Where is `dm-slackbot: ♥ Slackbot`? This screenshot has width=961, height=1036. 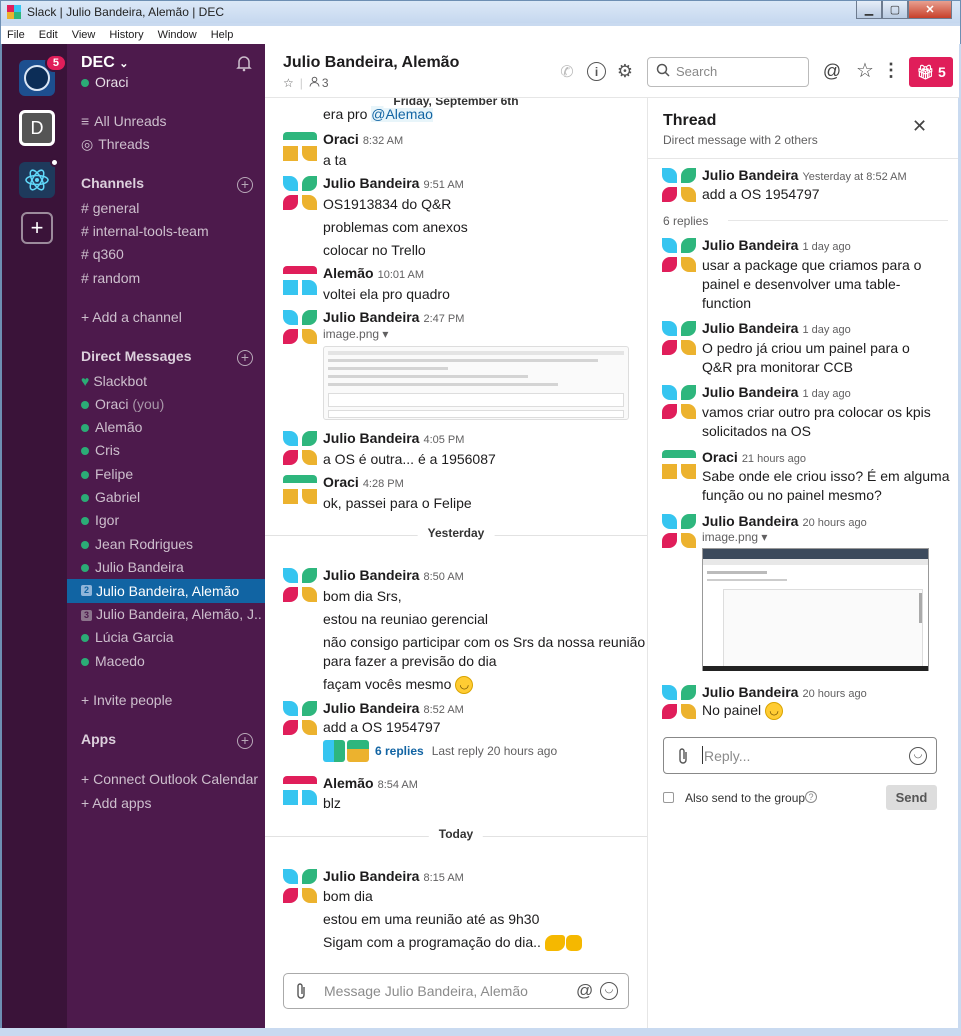
dm-slackbot: ♥ Slackbot is located at coordinates (171, 381).